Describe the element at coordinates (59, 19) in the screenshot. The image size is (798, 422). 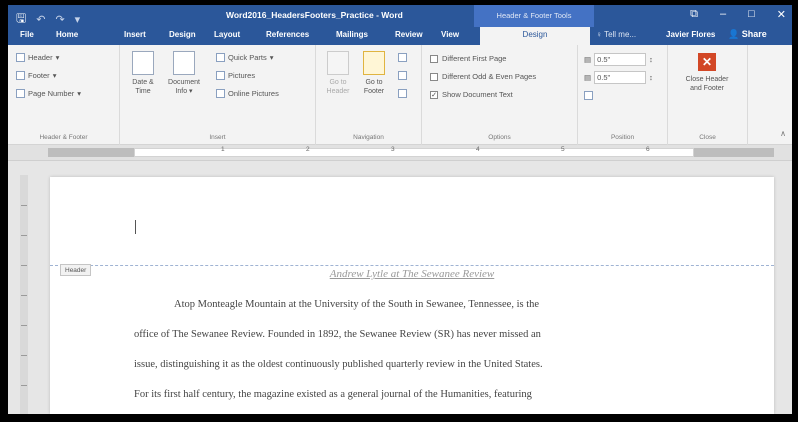
I see `redo-icon: ↷` at that location.